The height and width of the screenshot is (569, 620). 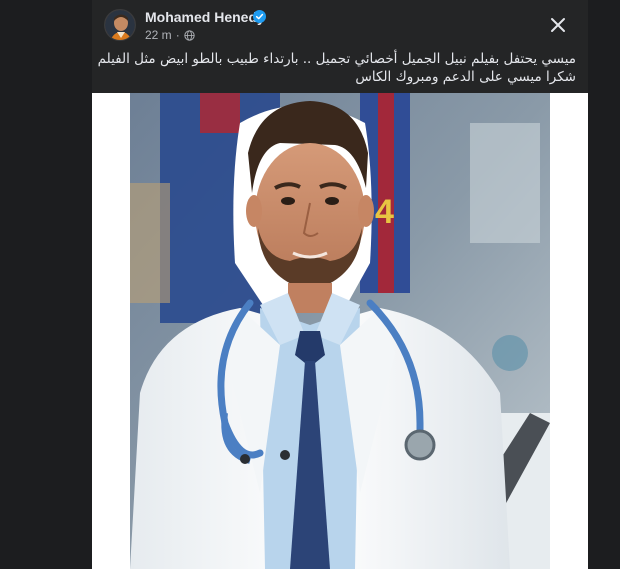 What do you see at coordinates (259, 16) in the screenshot?
I see `verified-badge-icon` at bounding box center [259, 16].